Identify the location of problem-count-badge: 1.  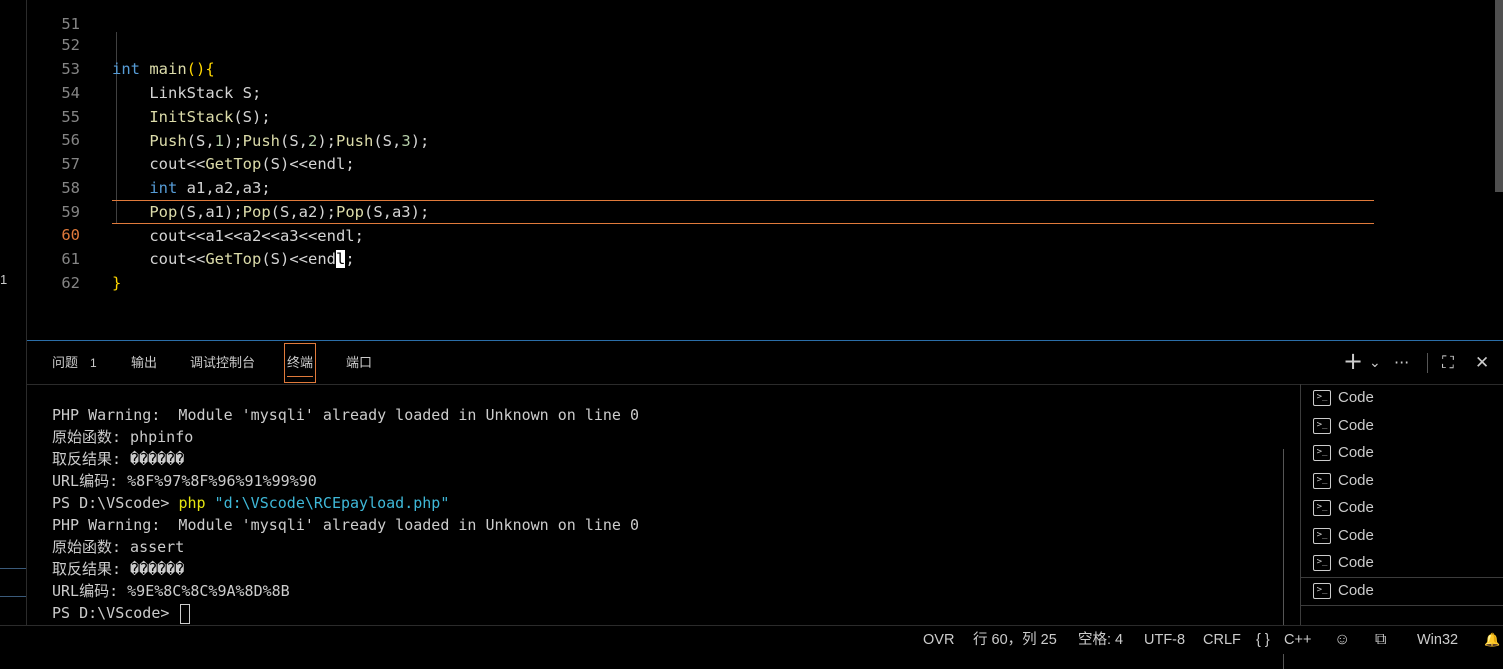
(4, 279).